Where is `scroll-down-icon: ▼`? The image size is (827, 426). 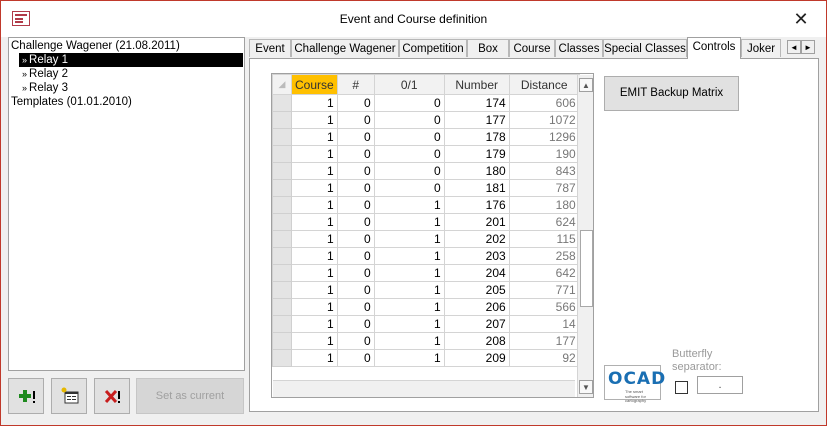
scroll-down-icon: ▼ is located at coordinates (586, 387).